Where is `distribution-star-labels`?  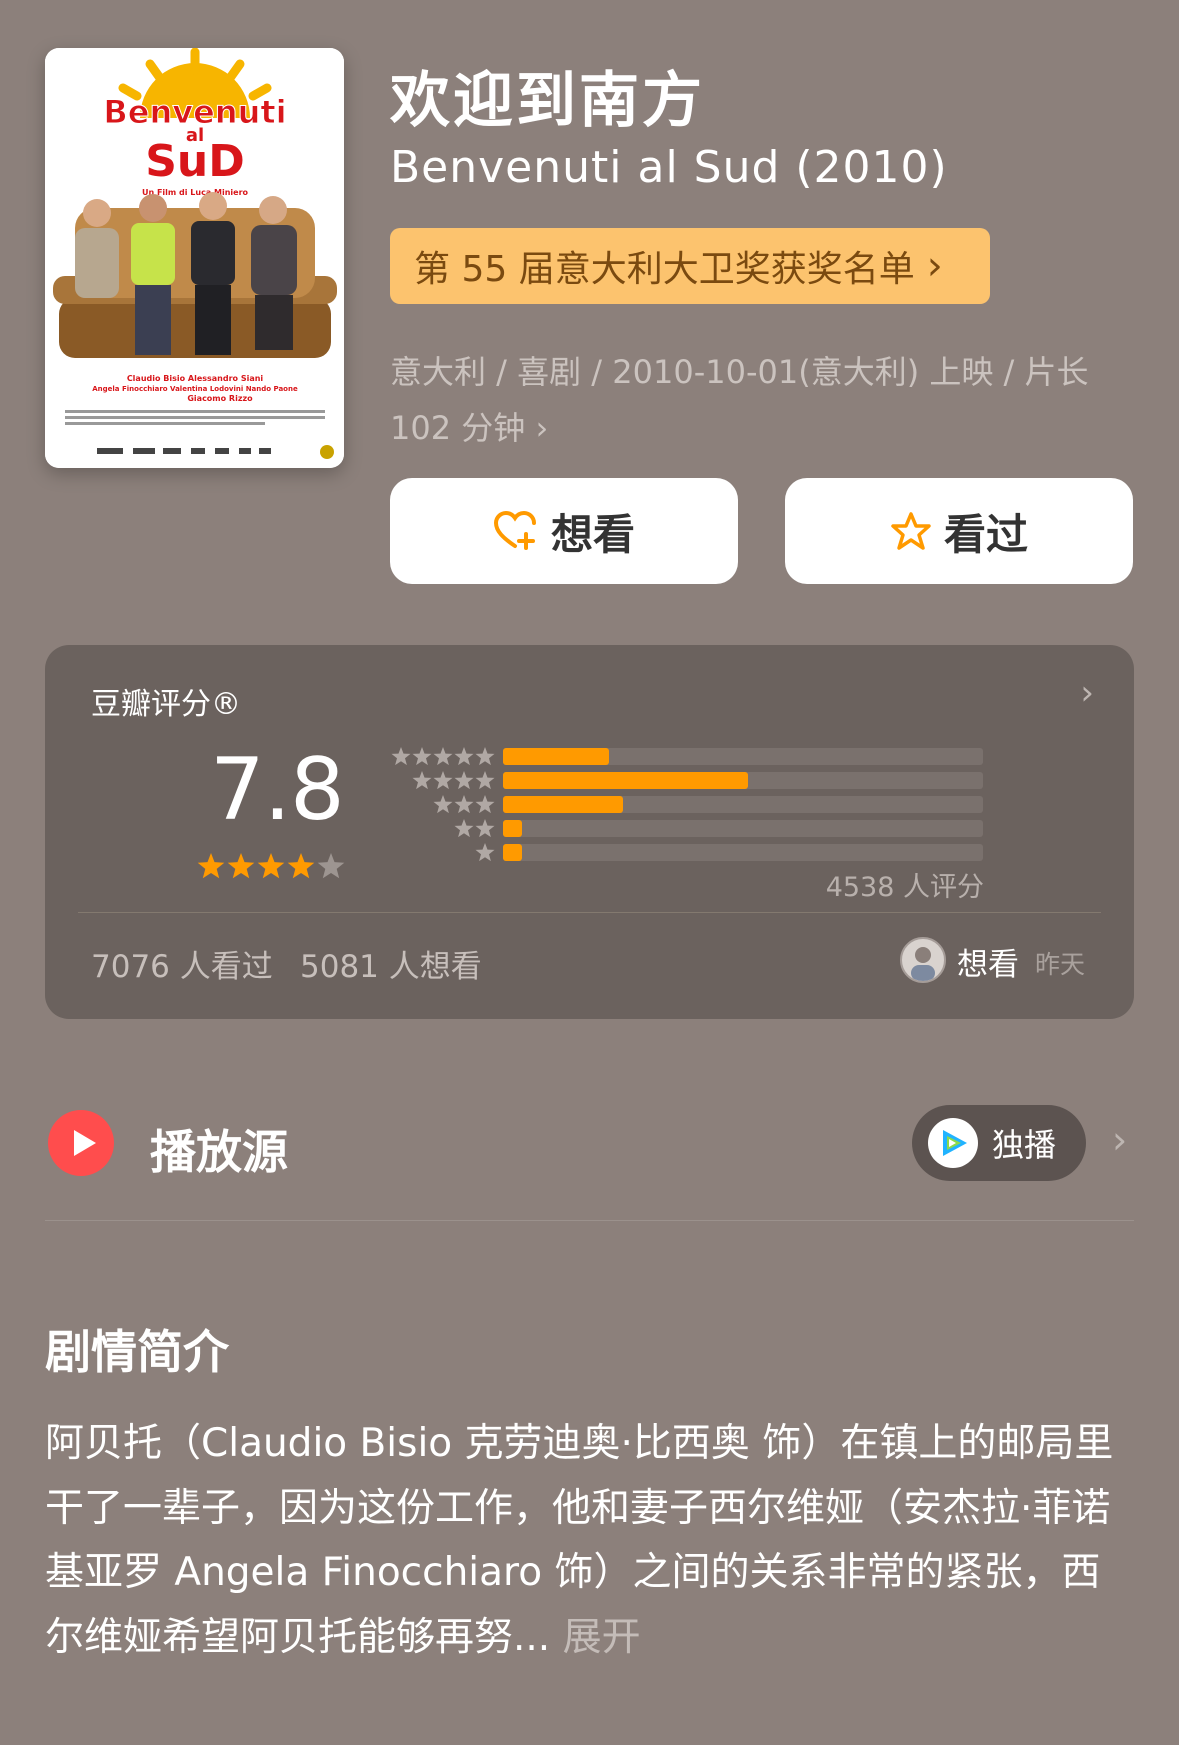
distribution-star-labels is located at coordinates (443, 804).